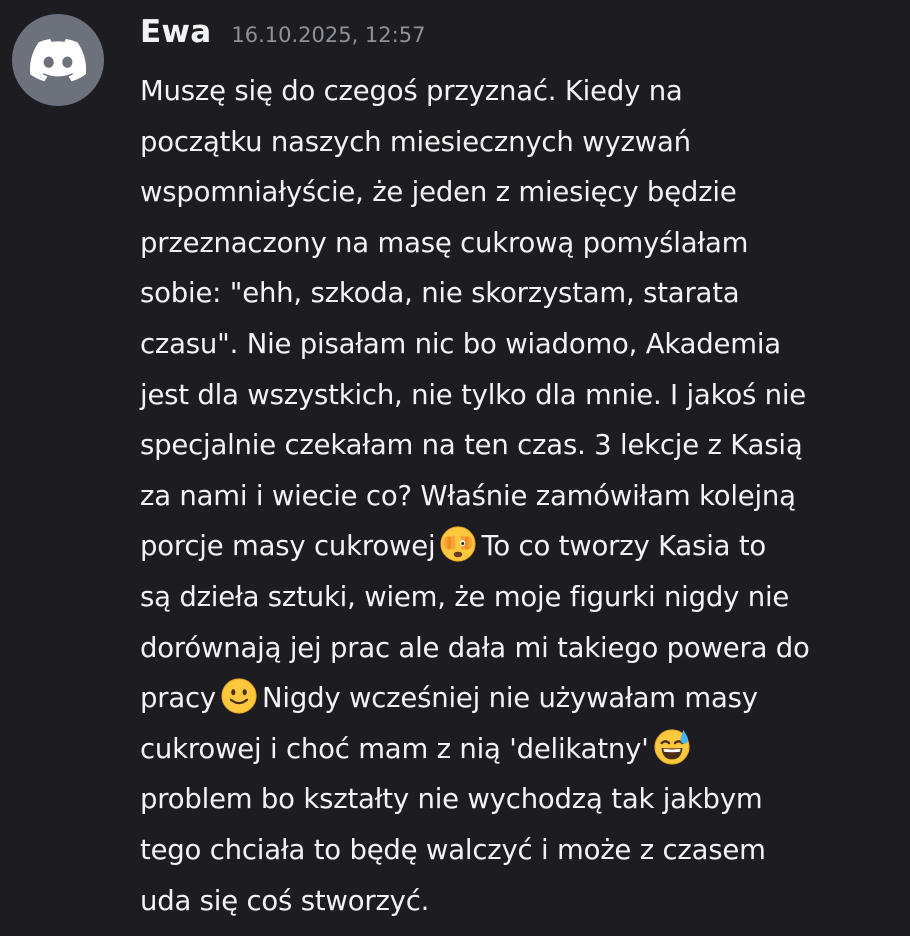 The width and height of the screenshot is (910, 936). I want to click on message-text: cukrowej i choć mam z nią 'delikatny', so click(394, 748).